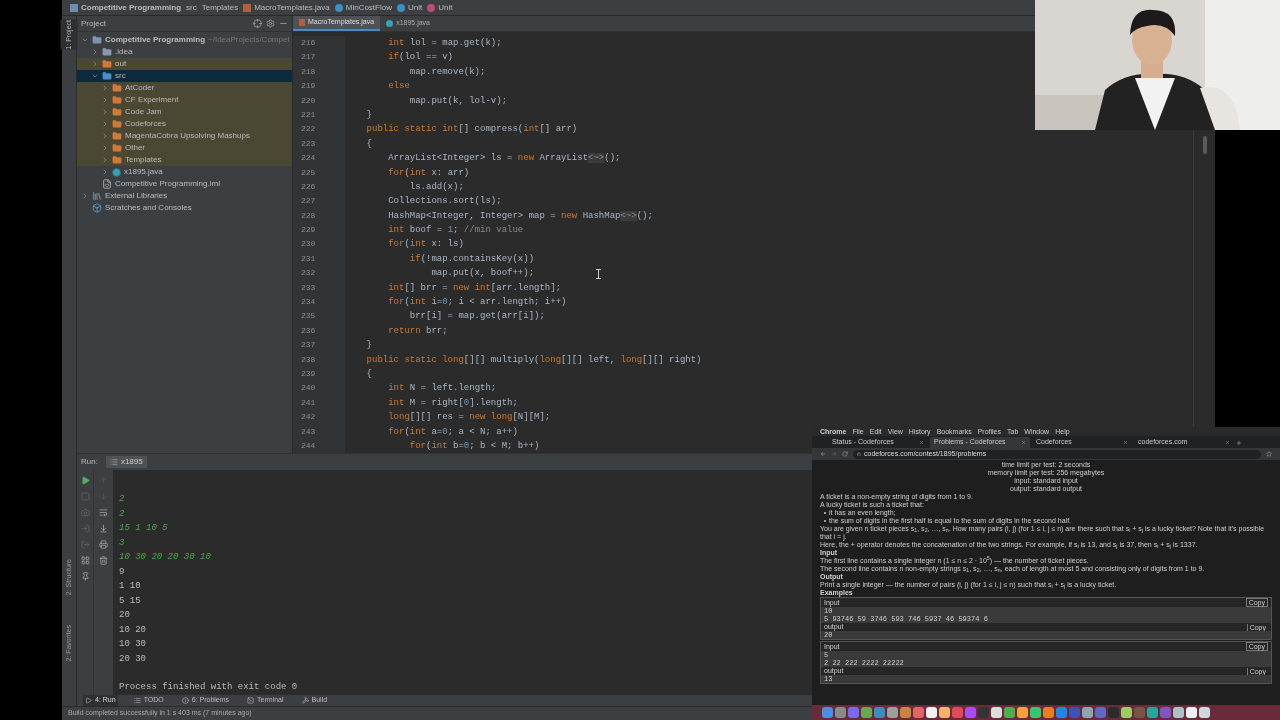 Image resolution: width=1280 pixels, height=720 pixels. I want to click on breadcrumb: src, so click(191, 7).